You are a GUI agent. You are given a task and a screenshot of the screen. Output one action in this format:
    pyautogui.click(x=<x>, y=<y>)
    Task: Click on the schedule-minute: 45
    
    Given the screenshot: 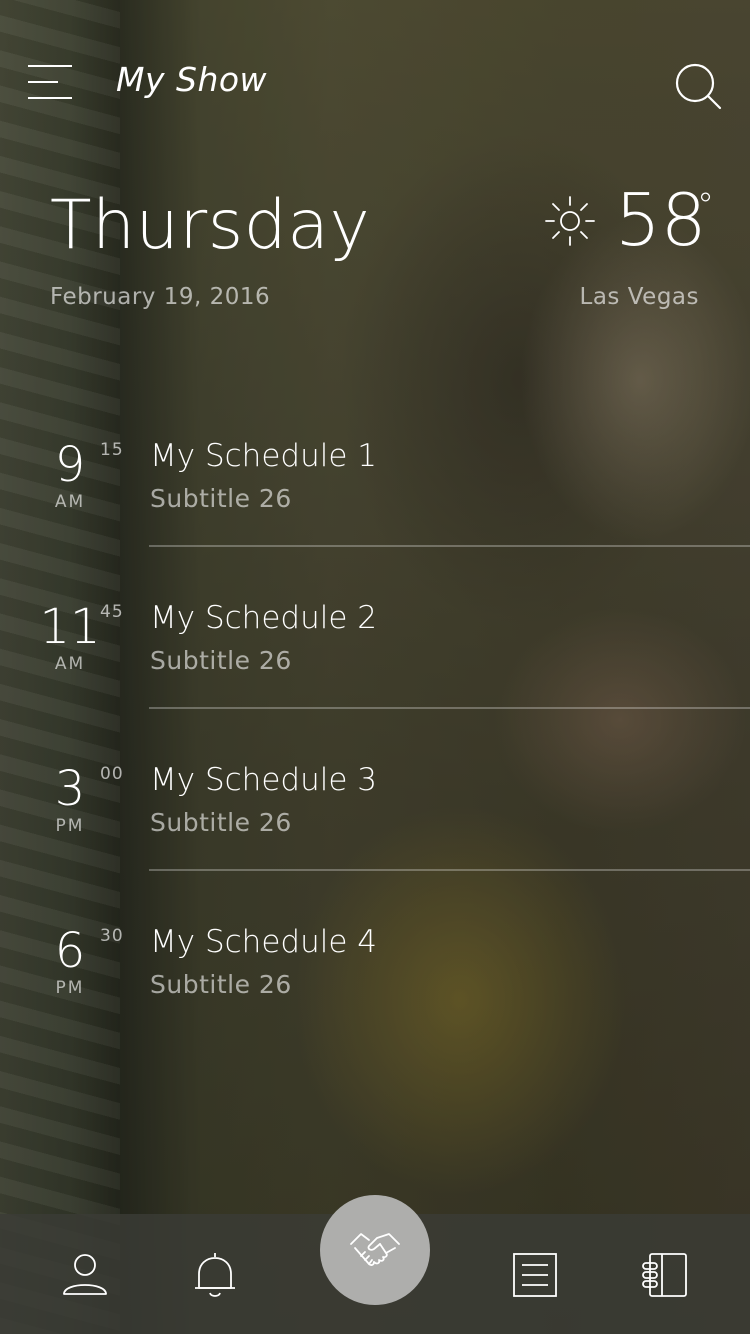 What is the action you would take?
    pyautogui.click(x=112, y=612)
    